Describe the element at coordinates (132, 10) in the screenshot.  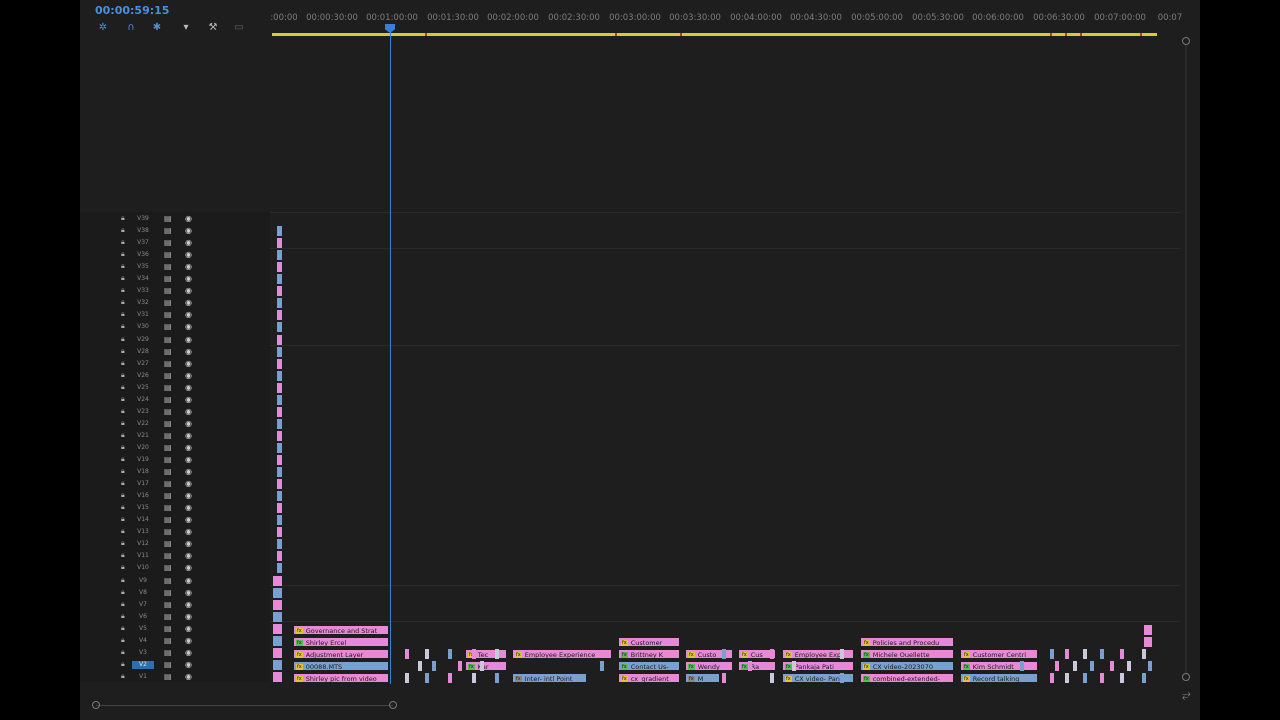
I see `playhead-timecode: 00:00:59:15` at that location.